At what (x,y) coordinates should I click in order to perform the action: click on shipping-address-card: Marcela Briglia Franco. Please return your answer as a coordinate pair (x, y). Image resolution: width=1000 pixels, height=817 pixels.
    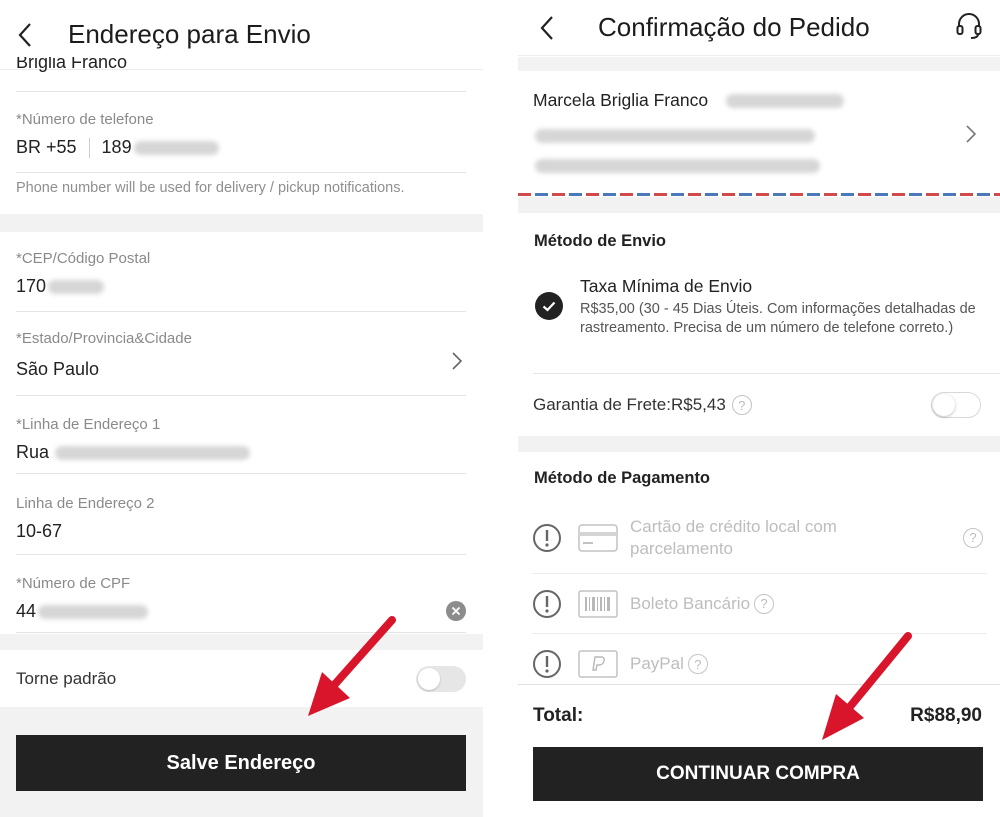
    Looking at the image, I should click on (759, 132).